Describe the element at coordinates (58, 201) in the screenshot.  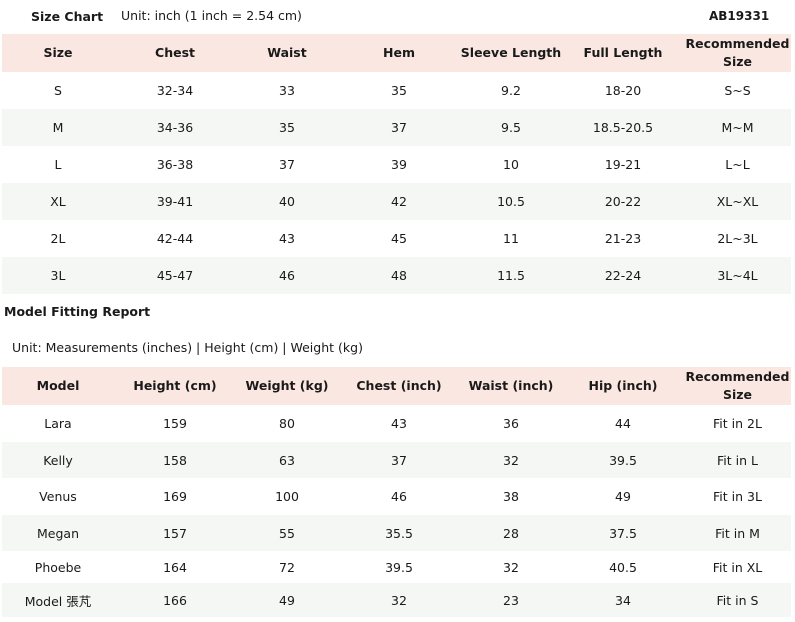
I see `table-cell: XL` at that location.